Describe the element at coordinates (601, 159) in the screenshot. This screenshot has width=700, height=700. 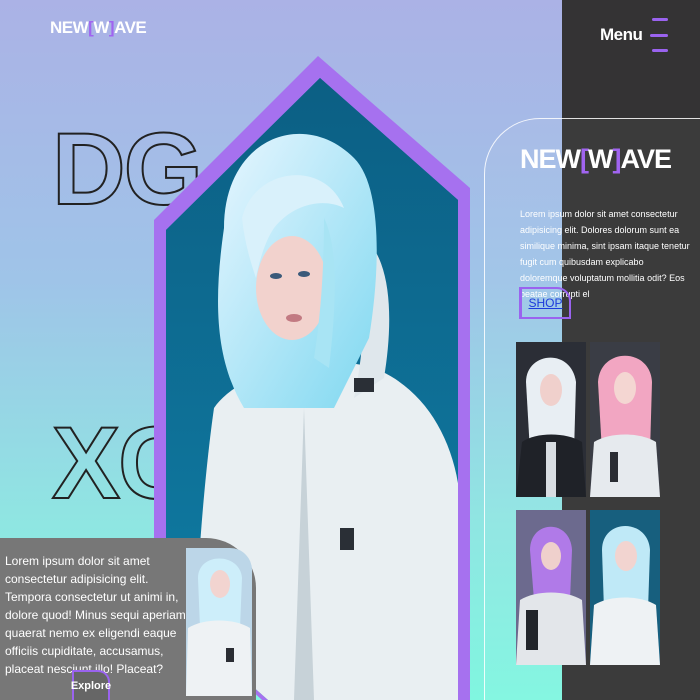
I see `card-logo-w: W` at that location.